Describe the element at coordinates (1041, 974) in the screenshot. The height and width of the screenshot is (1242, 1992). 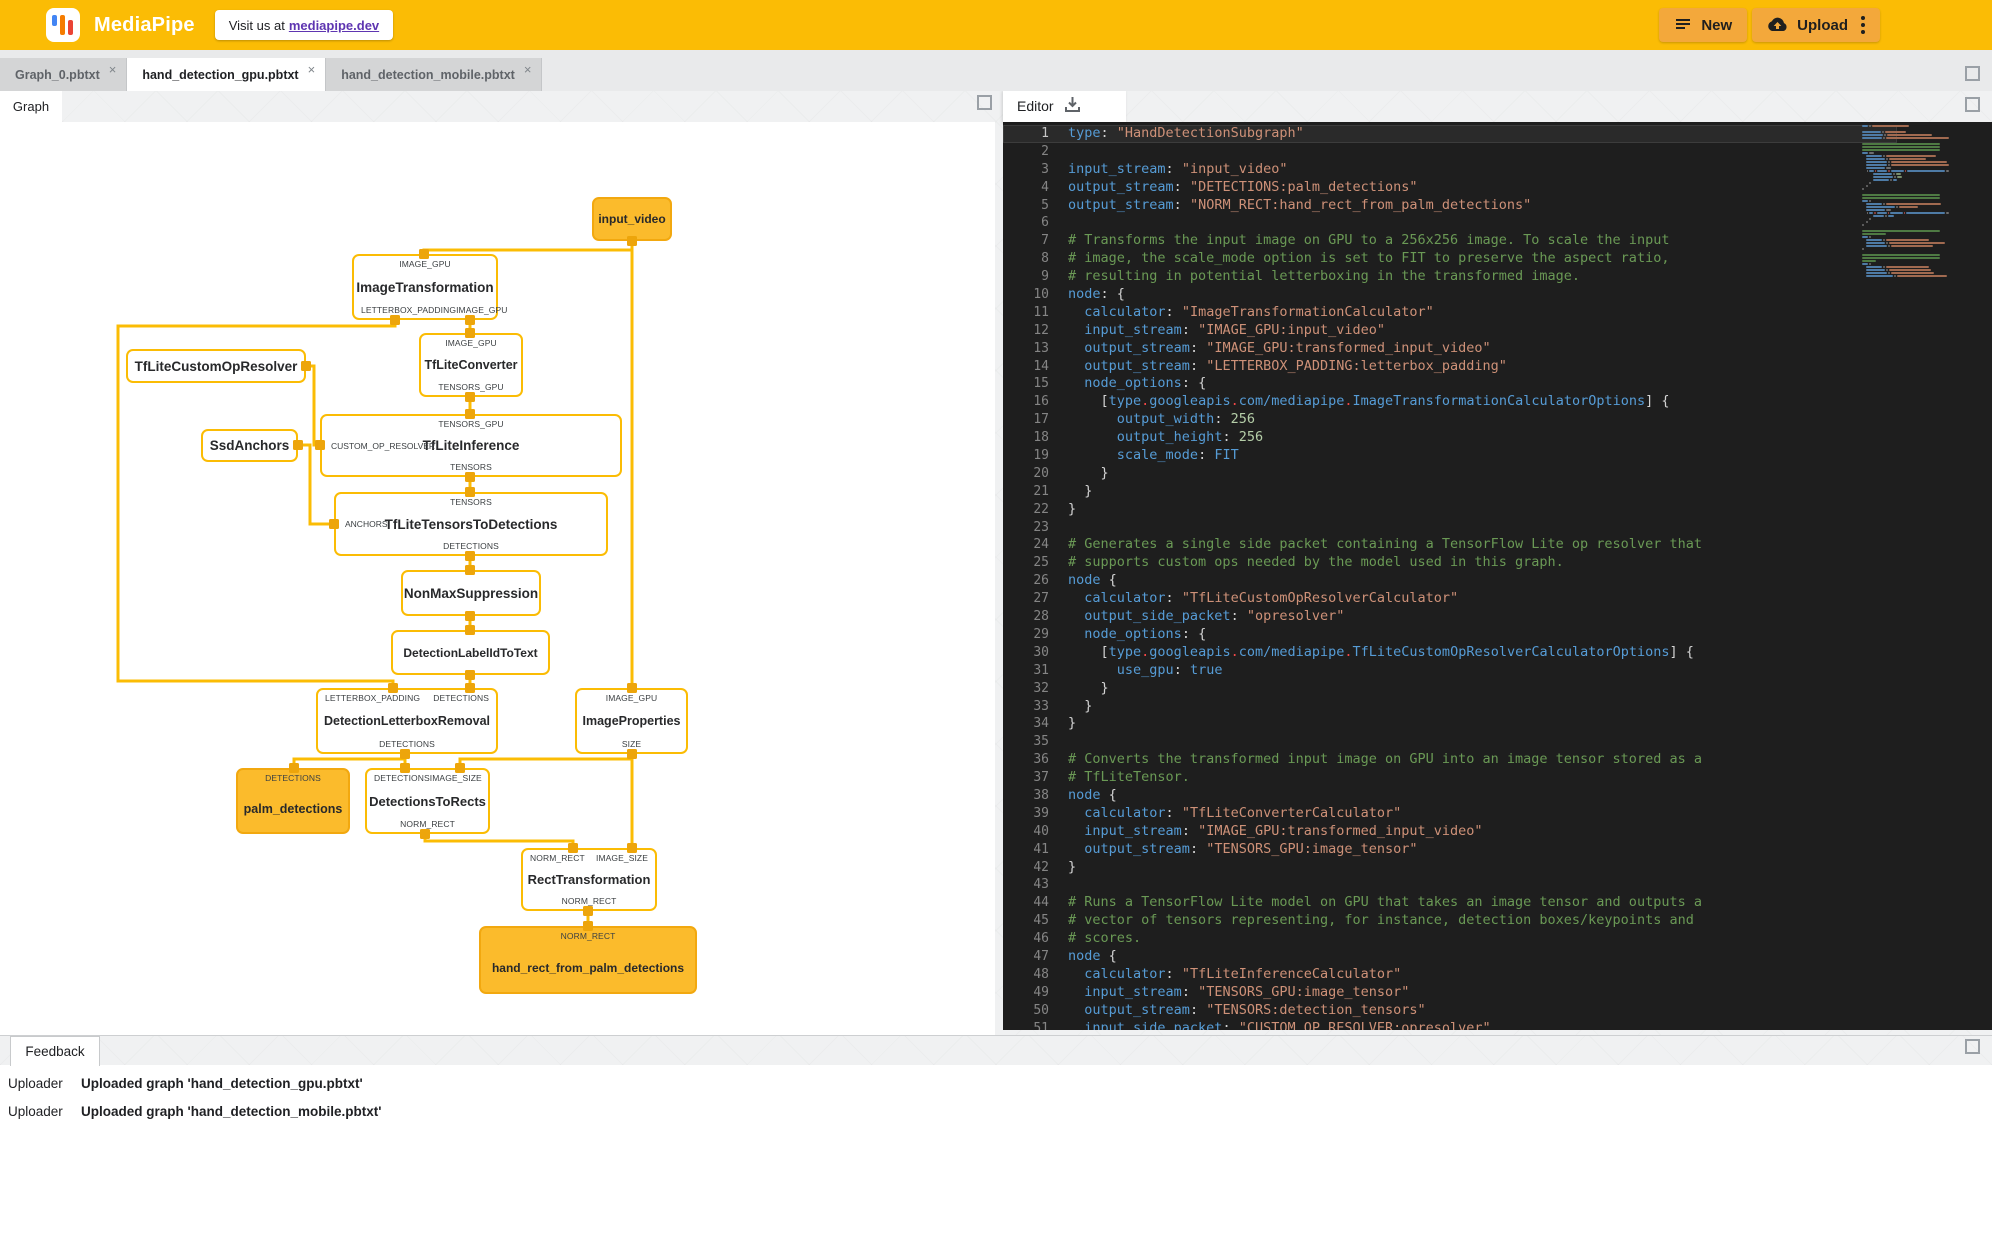
I see `line-number: 48` at that location.